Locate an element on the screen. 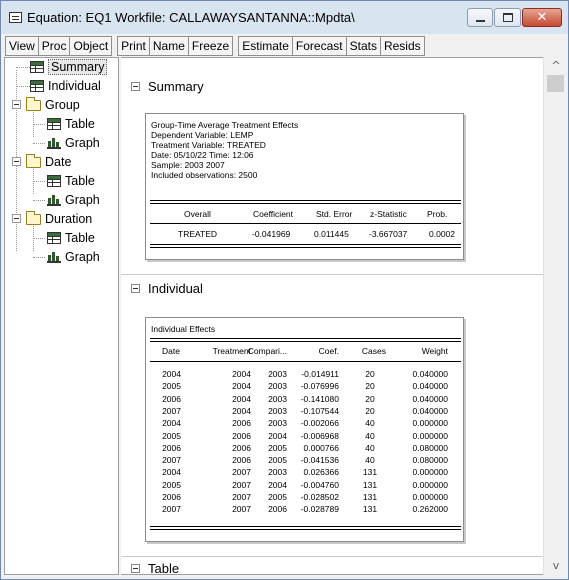 The height and width of the screenshot is (580, 569). collapse-group-toggle is located at coordinates (16, 104).